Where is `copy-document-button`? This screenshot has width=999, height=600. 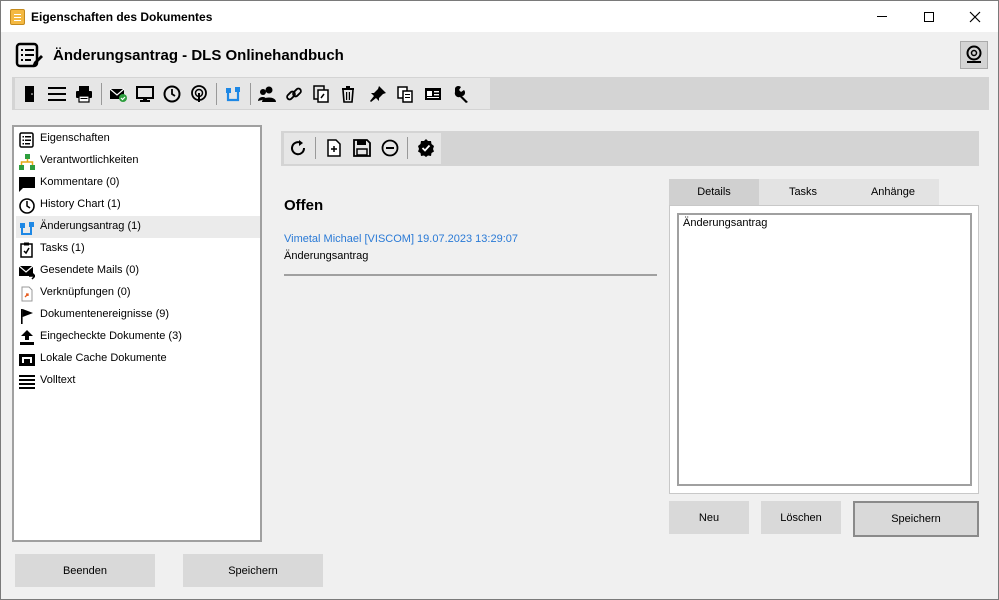 copy-document-button is located at coordinates (321, 94).